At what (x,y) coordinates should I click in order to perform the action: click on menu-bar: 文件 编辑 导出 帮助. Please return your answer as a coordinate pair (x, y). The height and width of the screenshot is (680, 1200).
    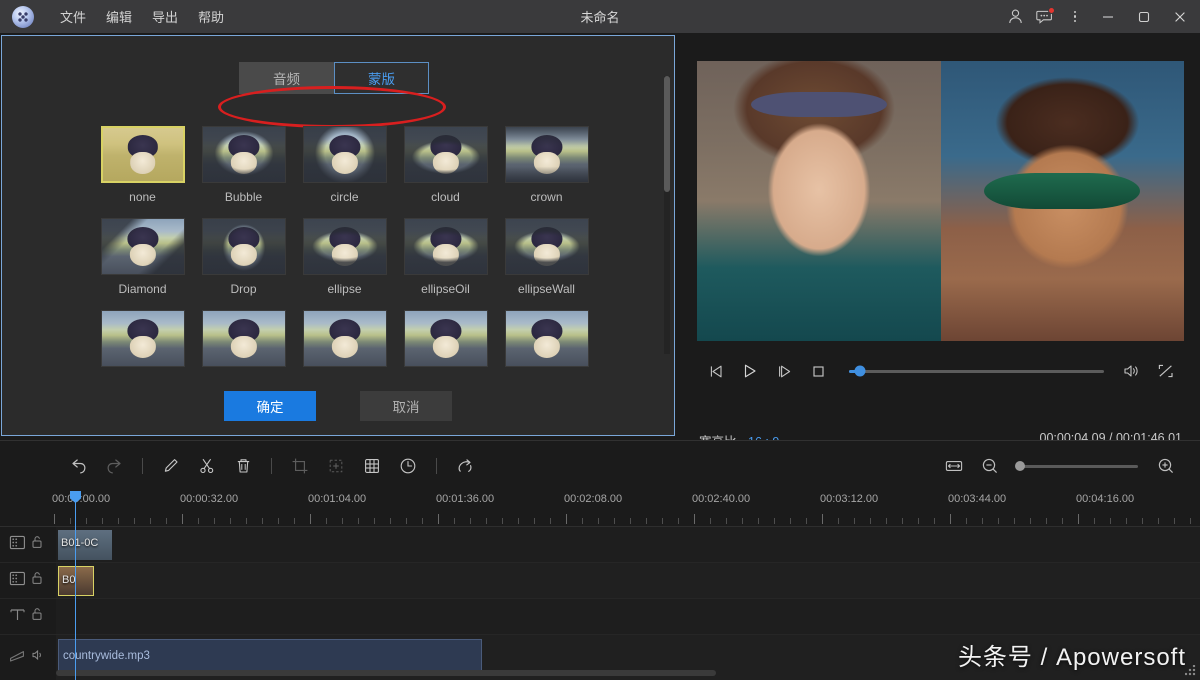
    Looking at the image, I should click on (142, 16).